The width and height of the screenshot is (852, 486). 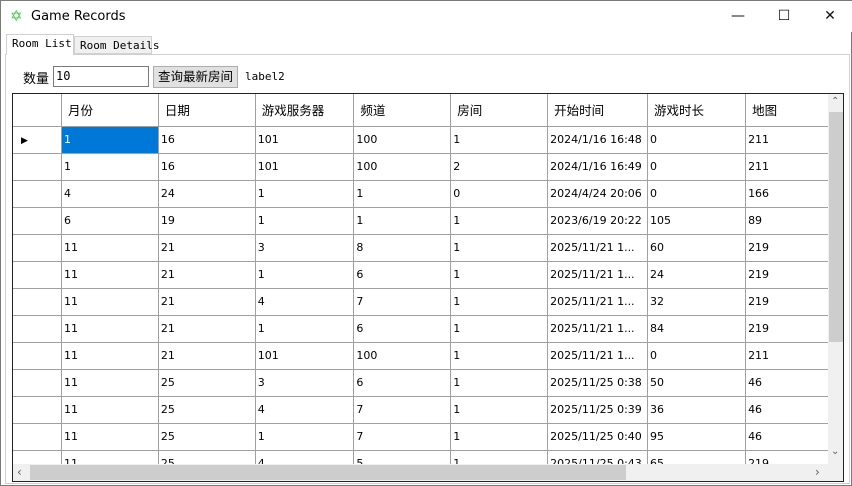 What do you see at coordinates (697, 110) in the screenshot?
I see `column-header: 游戏时长` at bounding box center [697, 110].